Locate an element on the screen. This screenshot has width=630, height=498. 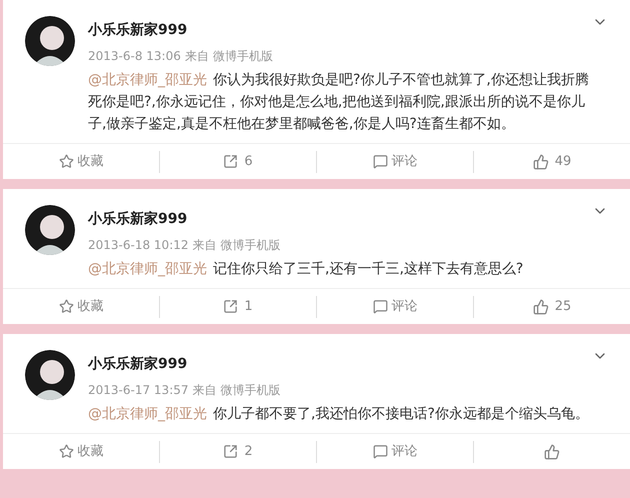
post-time: 2013-6-8 13:06 is located at coordinates (134, 56).